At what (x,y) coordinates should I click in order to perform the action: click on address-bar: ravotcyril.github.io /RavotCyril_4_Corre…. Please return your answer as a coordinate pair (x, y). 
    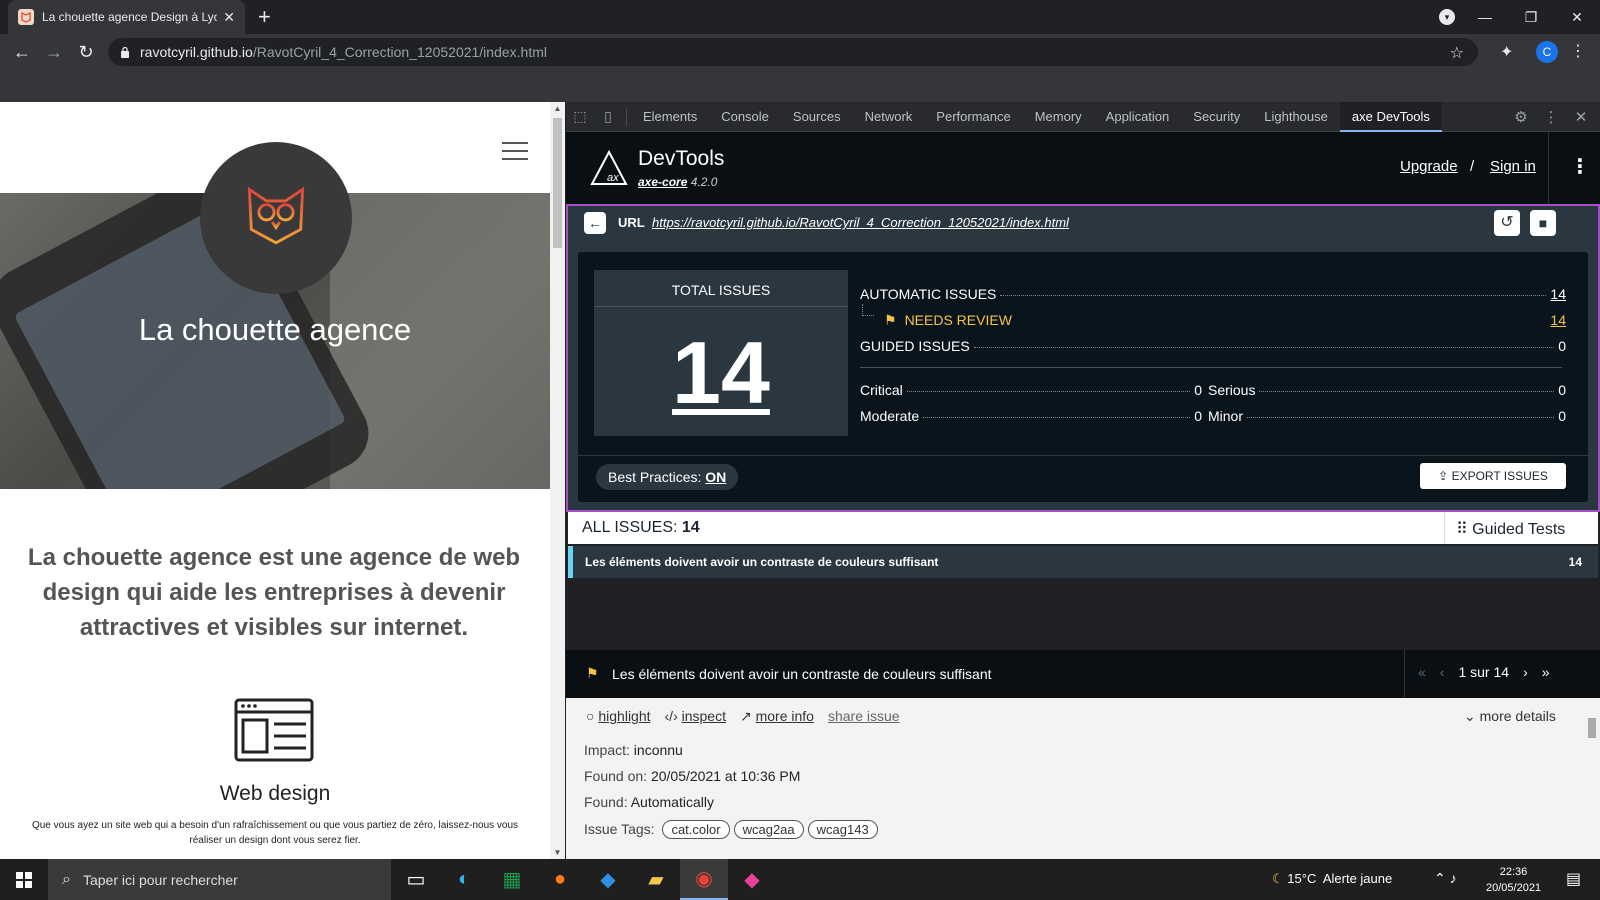
    Looking at the image, I should click on (793, 52).